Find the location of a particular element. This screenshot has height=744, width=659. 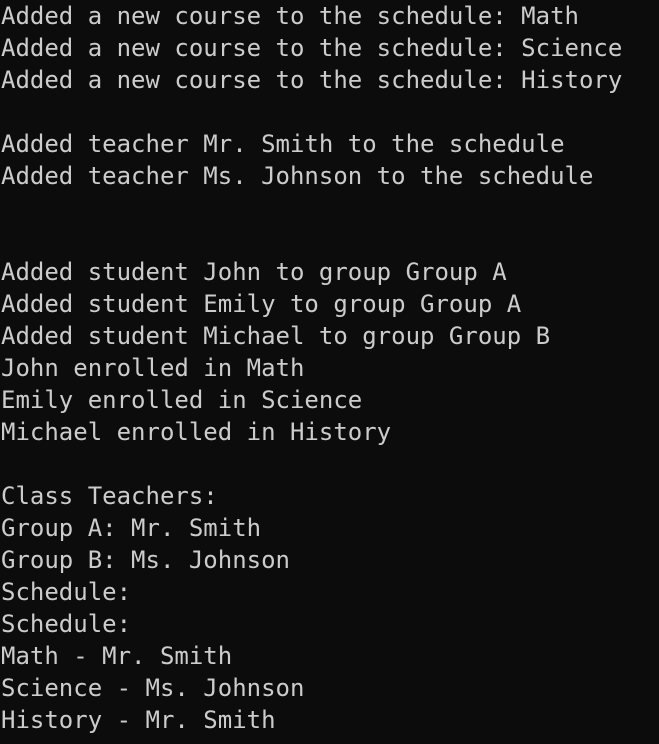

console-line: Added teacher Mr. Smith to the schedule is located at coordinates (283, 144).